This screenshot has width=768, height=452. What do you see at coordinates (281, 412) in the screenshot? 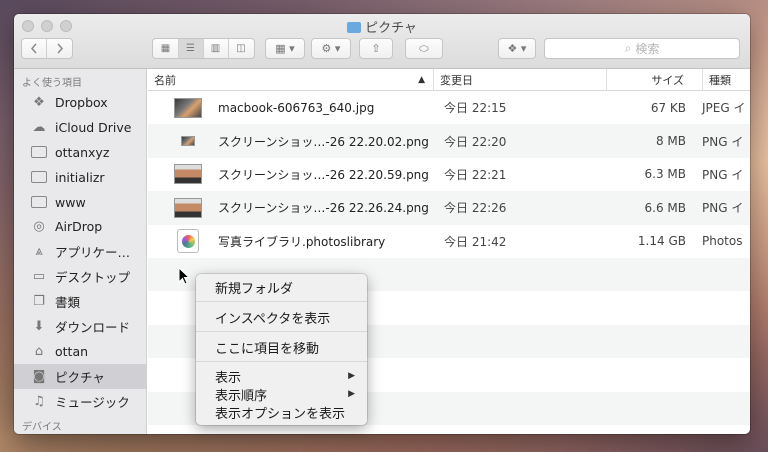
I see `menu-item-view-options: 表示オプションを表示` at bounding box center [281, 412].